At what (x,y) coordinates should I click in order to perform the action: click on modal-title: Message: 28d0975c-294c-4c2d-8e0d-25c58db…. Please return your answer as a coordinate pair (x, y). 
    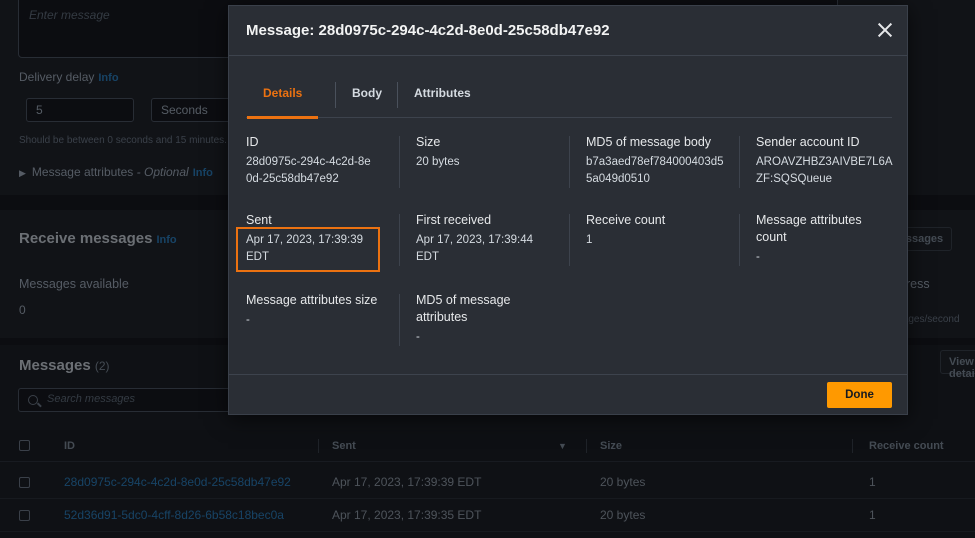
    Looking at the image, I should click on (428, 30).